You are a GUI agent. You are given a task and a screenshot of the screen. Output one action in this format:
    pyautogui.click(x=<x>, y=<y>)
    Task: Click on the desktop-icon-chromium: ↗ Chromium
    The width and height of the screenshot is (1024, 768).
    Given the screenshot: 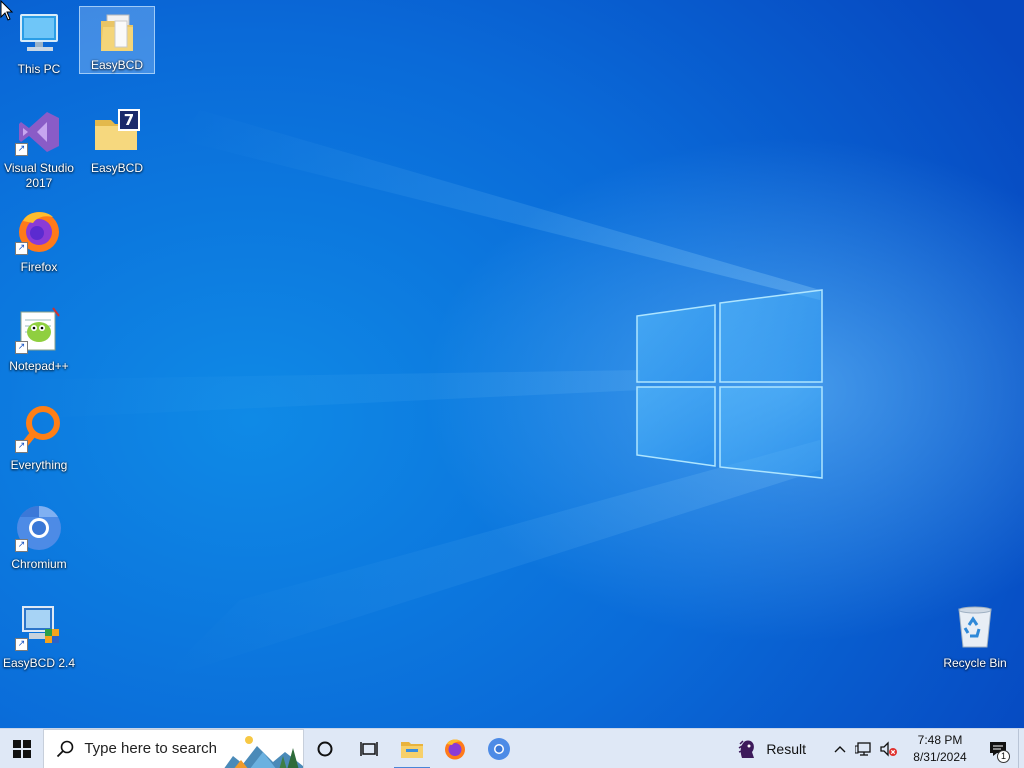 What is the action you would take?
    pyautogui.click(x=39, y=544)
    